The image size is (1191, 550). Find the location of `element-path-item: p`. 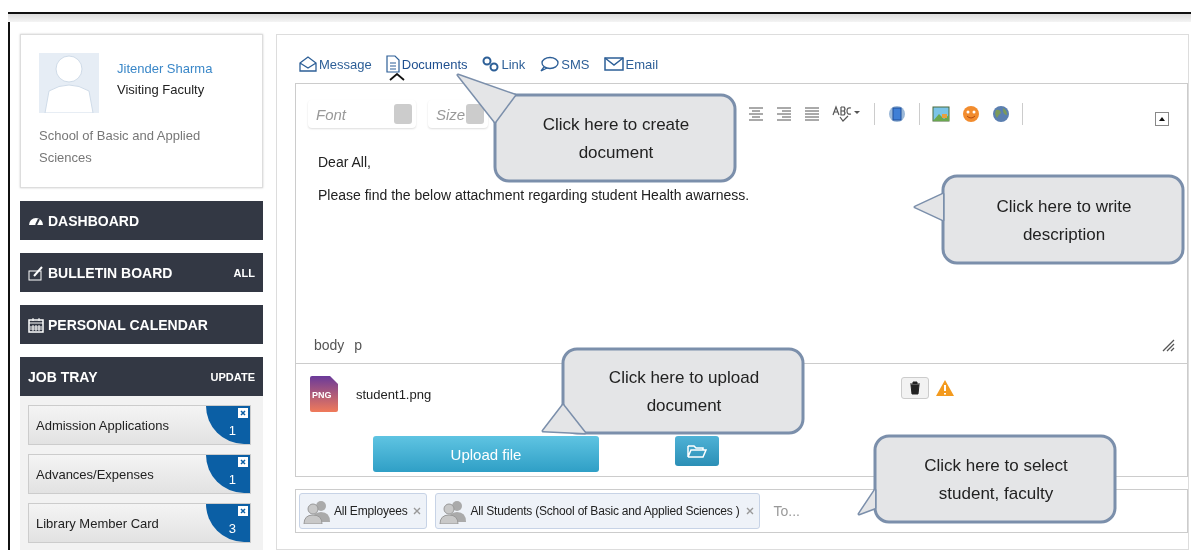

element-path-item: p is located at coordinates (358, 345).